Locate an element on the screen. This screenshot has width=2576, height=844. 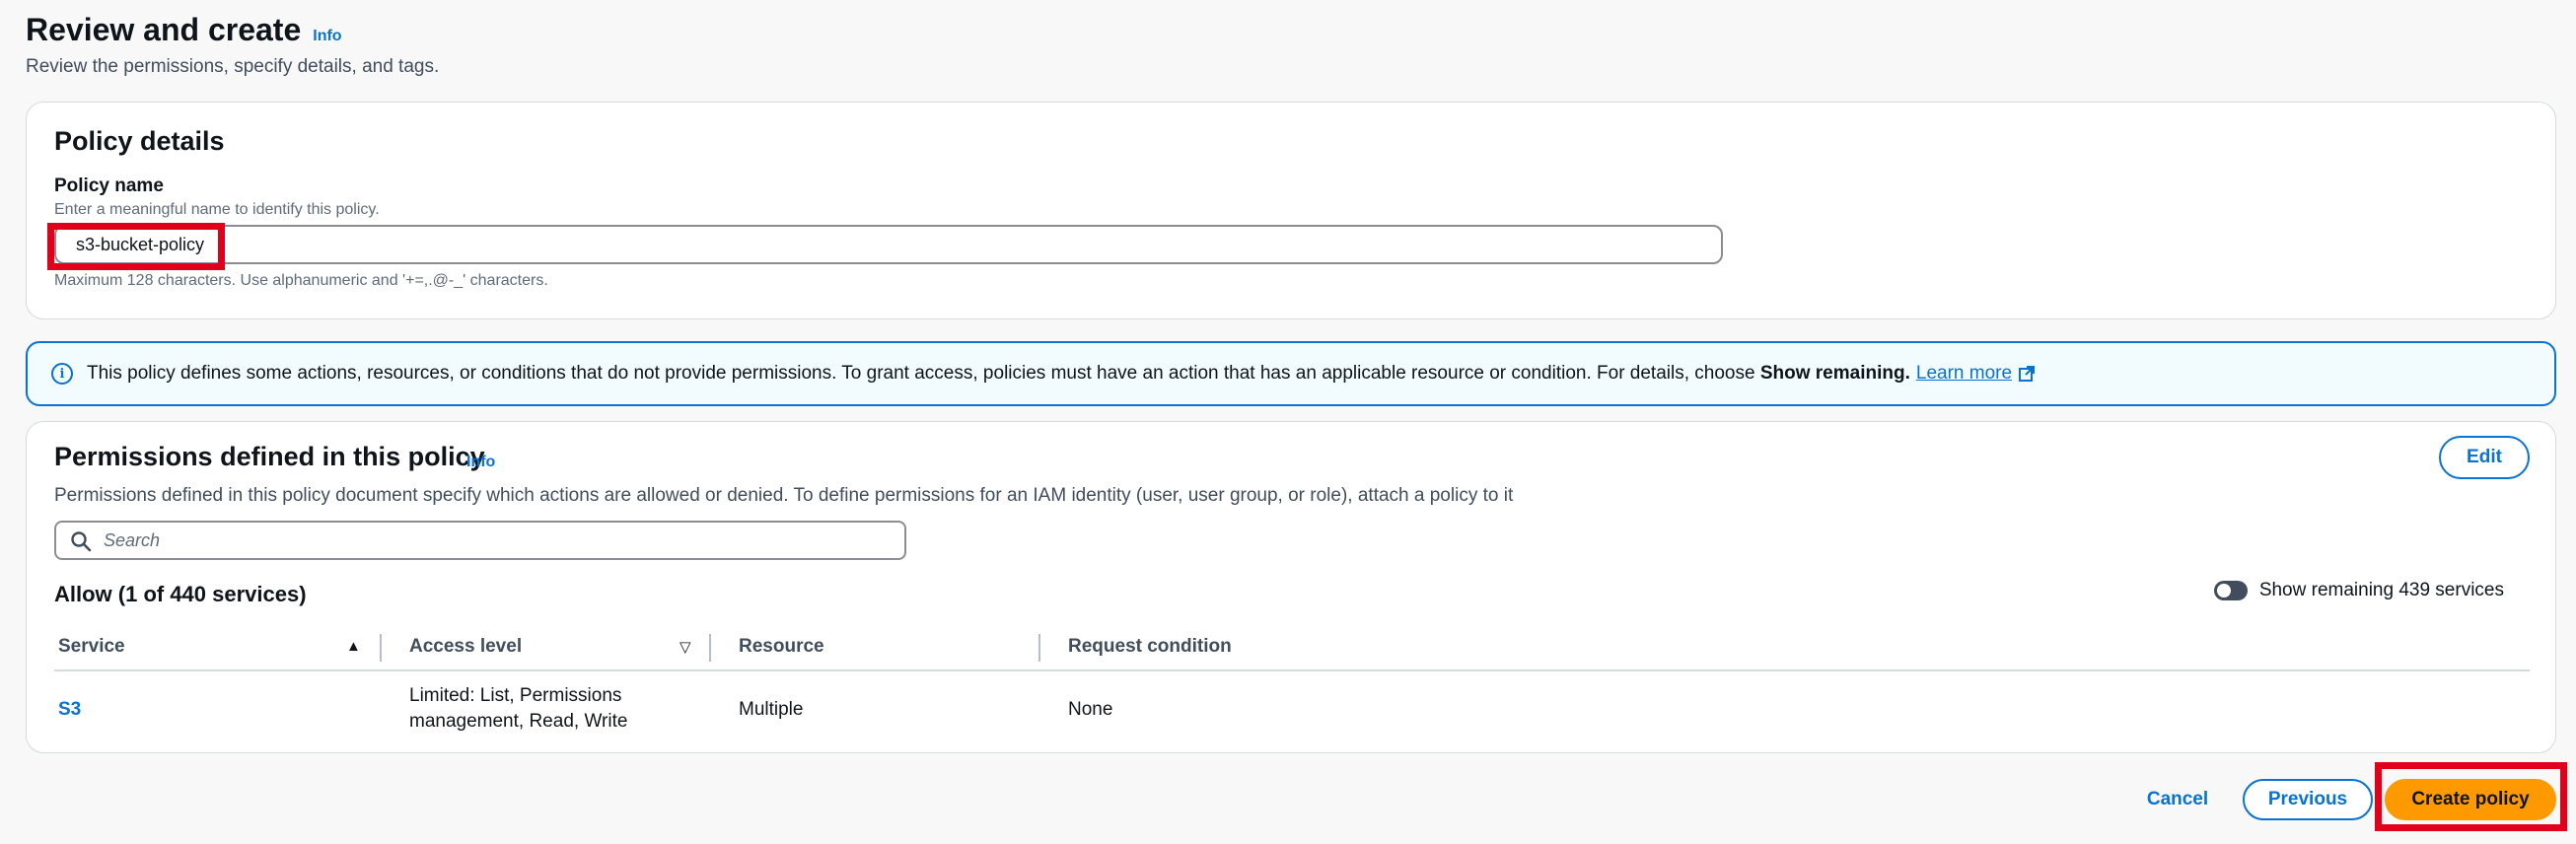
cancel-button: Cancel is located at coordinates (2177, 800).